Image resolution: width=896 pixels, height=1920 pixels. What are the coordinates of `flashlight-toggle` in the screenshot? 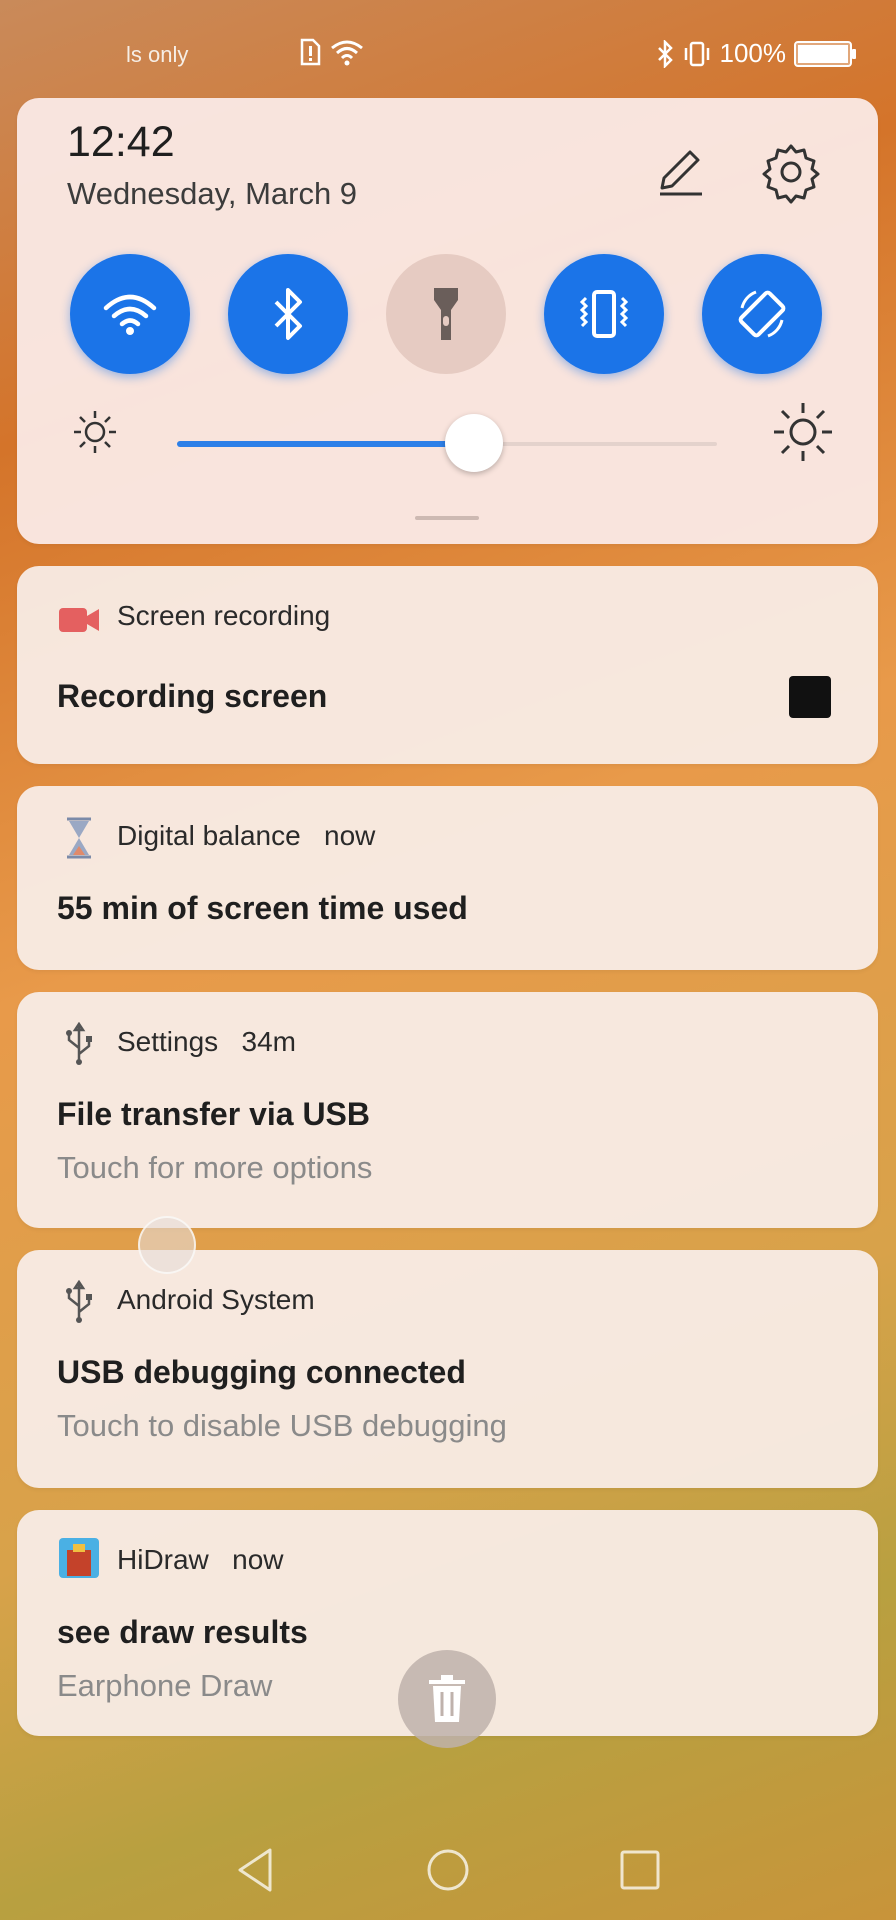 It's located at (446, 314).